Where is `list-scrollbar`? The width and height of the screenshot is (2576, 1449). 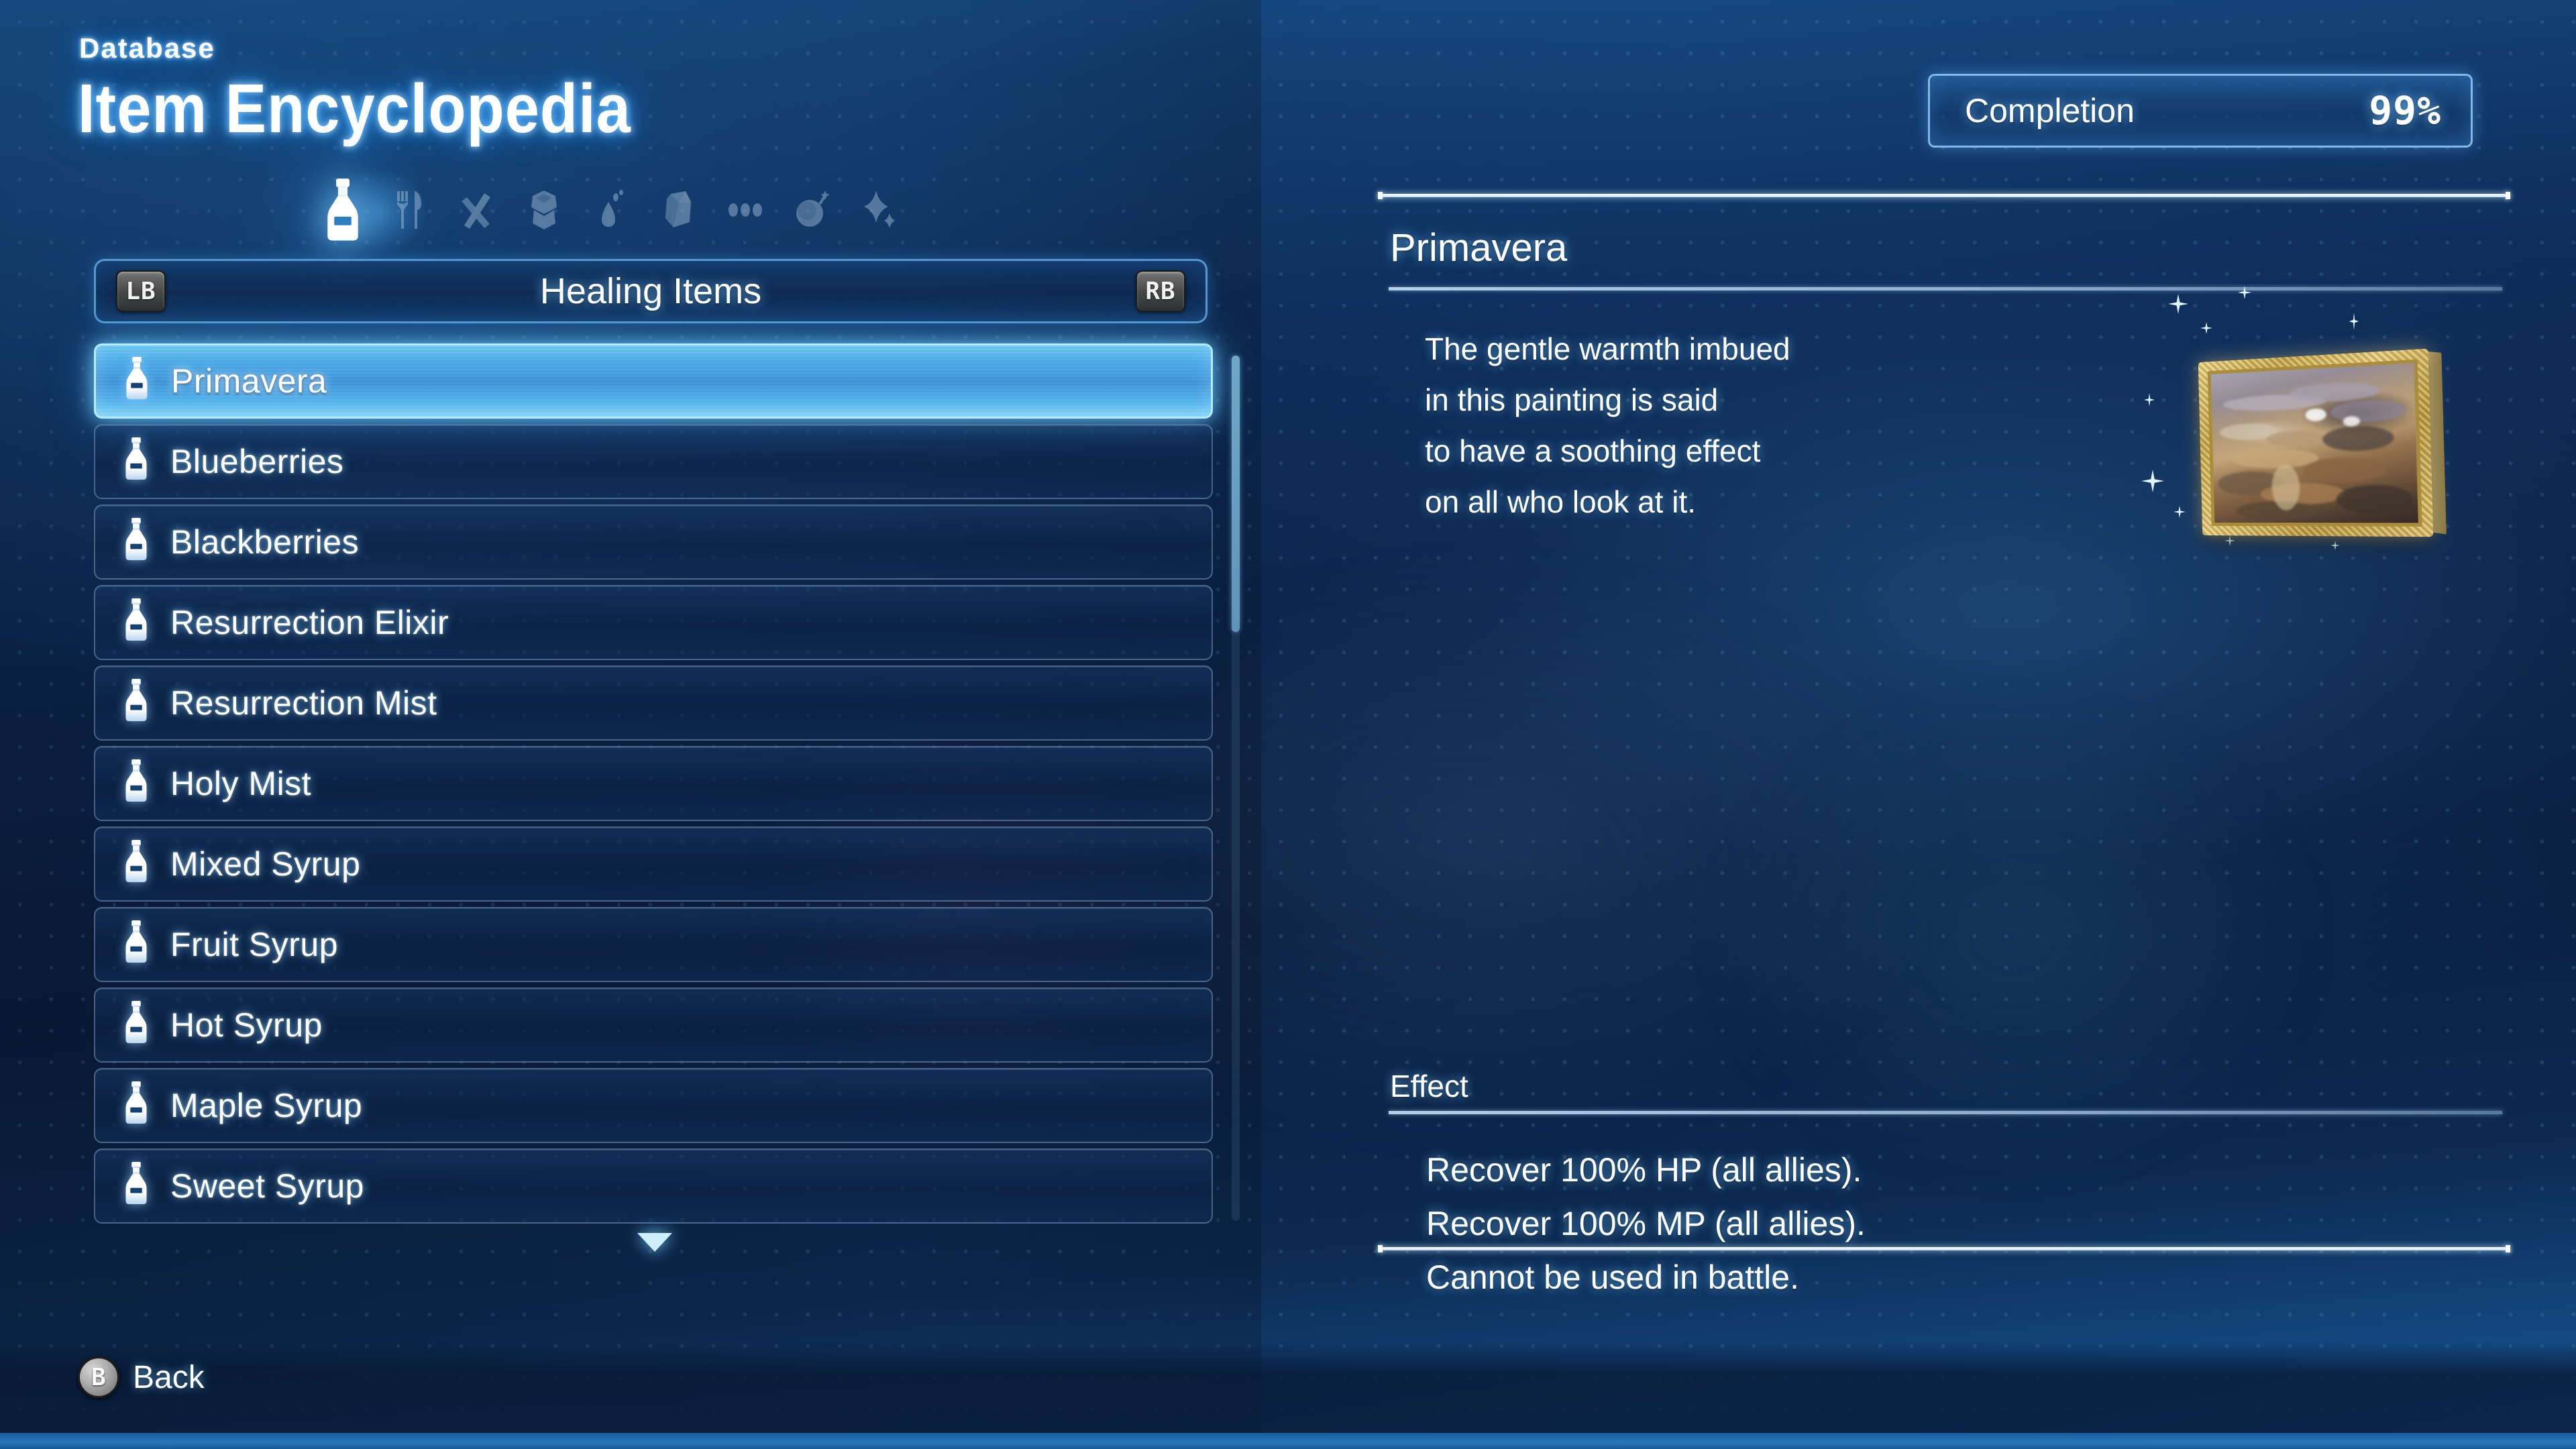 list-scrollbar is located at coordinates (1236, 788).